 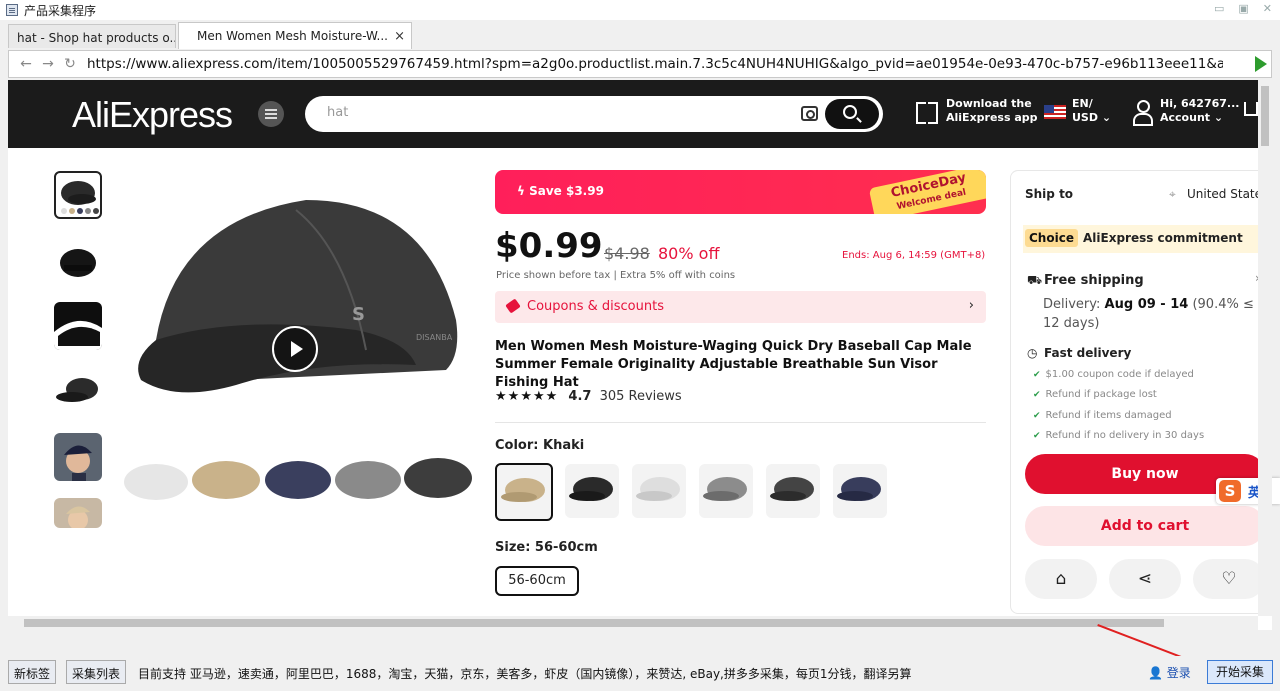 I want to click on color-swatch-navy, so click(x=860, y=491).